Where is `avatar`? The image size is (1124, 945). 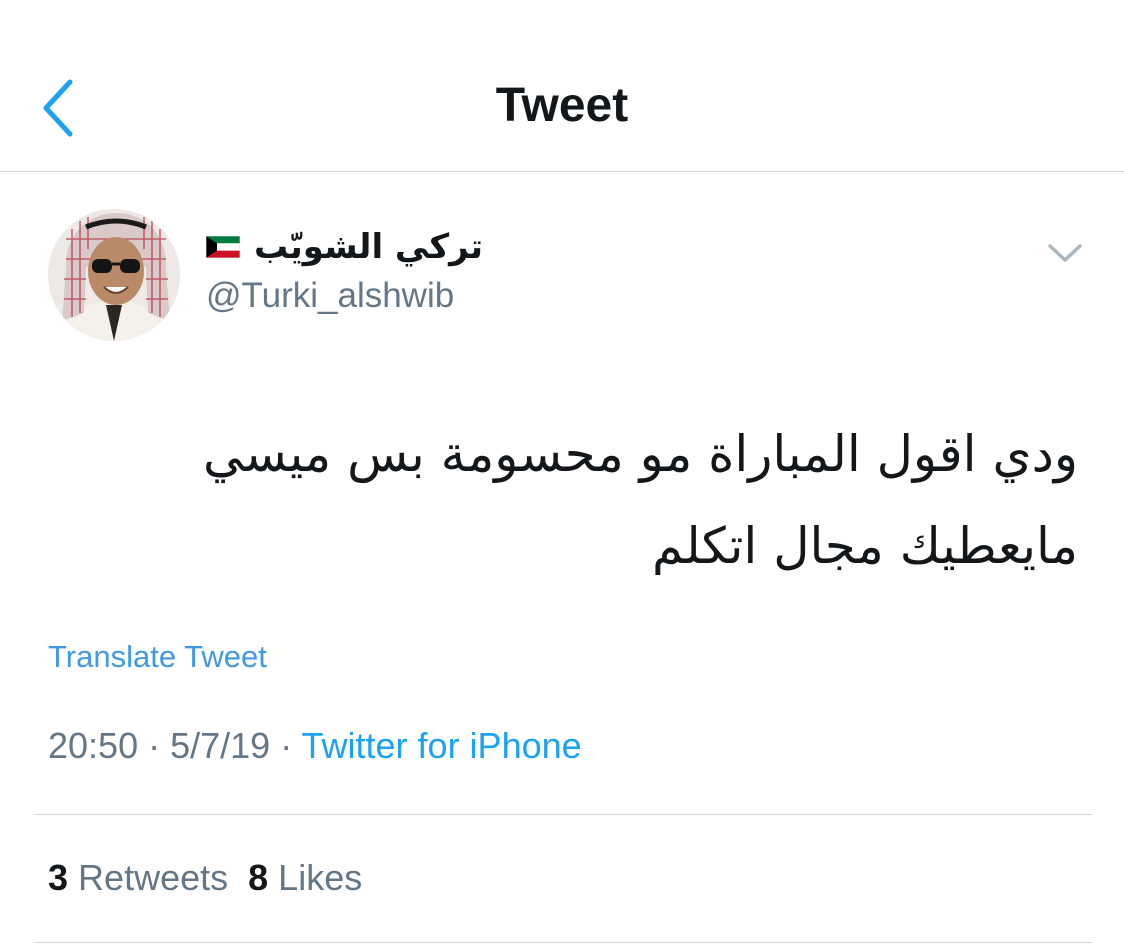
avatar is located at coordinates (114, 275).